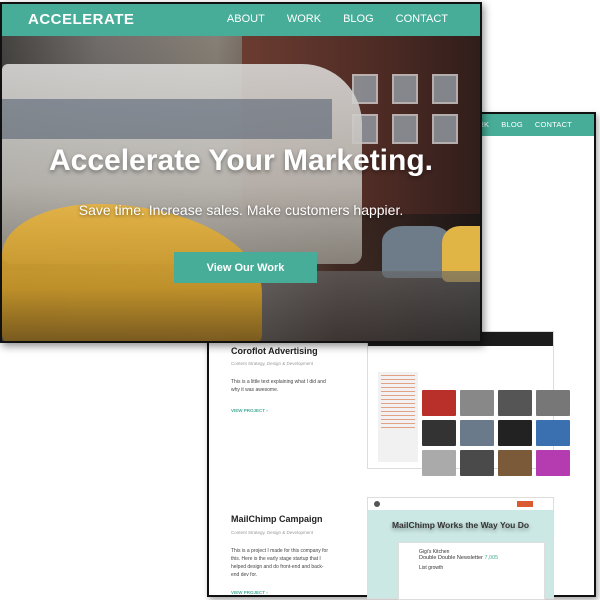 The image size is (600, 600). What do you see at coordinates (245, 267) in the screenshot?
I see `view-our-work-button: View Our Work` at bounding box center [245, 267].